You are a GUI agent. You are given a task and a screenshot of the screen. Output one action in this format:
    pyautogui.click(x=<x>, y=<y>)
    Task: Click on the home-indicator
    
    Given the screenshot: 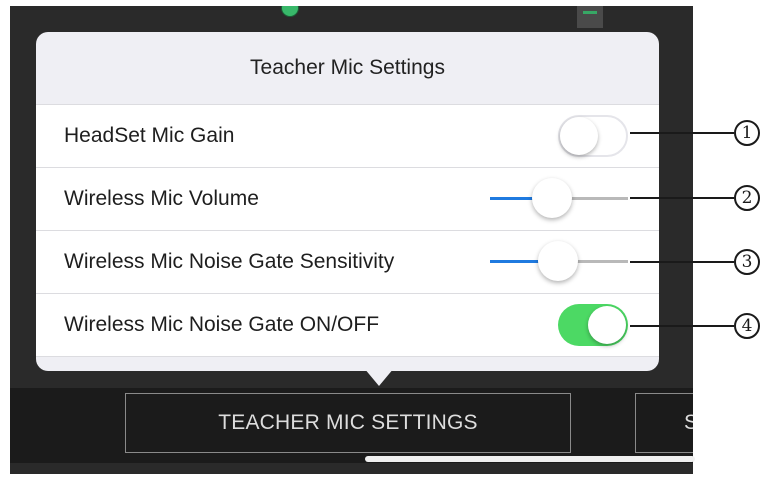 What is the action you would take?
    pyautogui.click(x=530, y=459)
    